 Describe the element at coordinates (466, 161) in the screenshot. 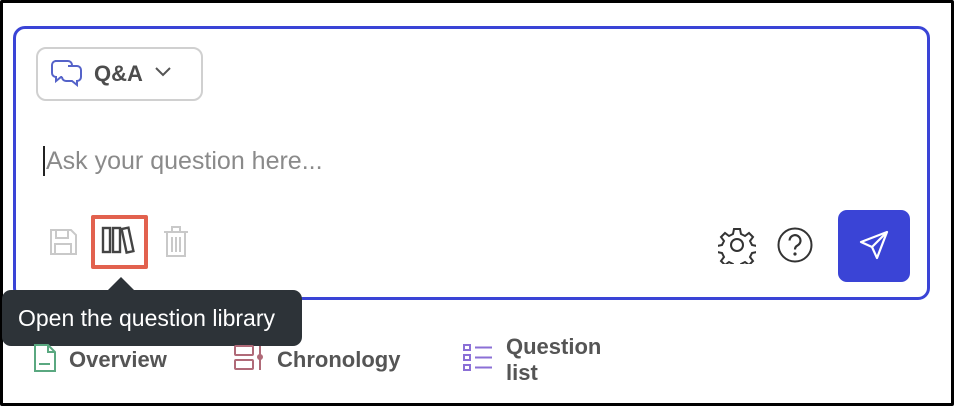

I see `question-input` at that location.